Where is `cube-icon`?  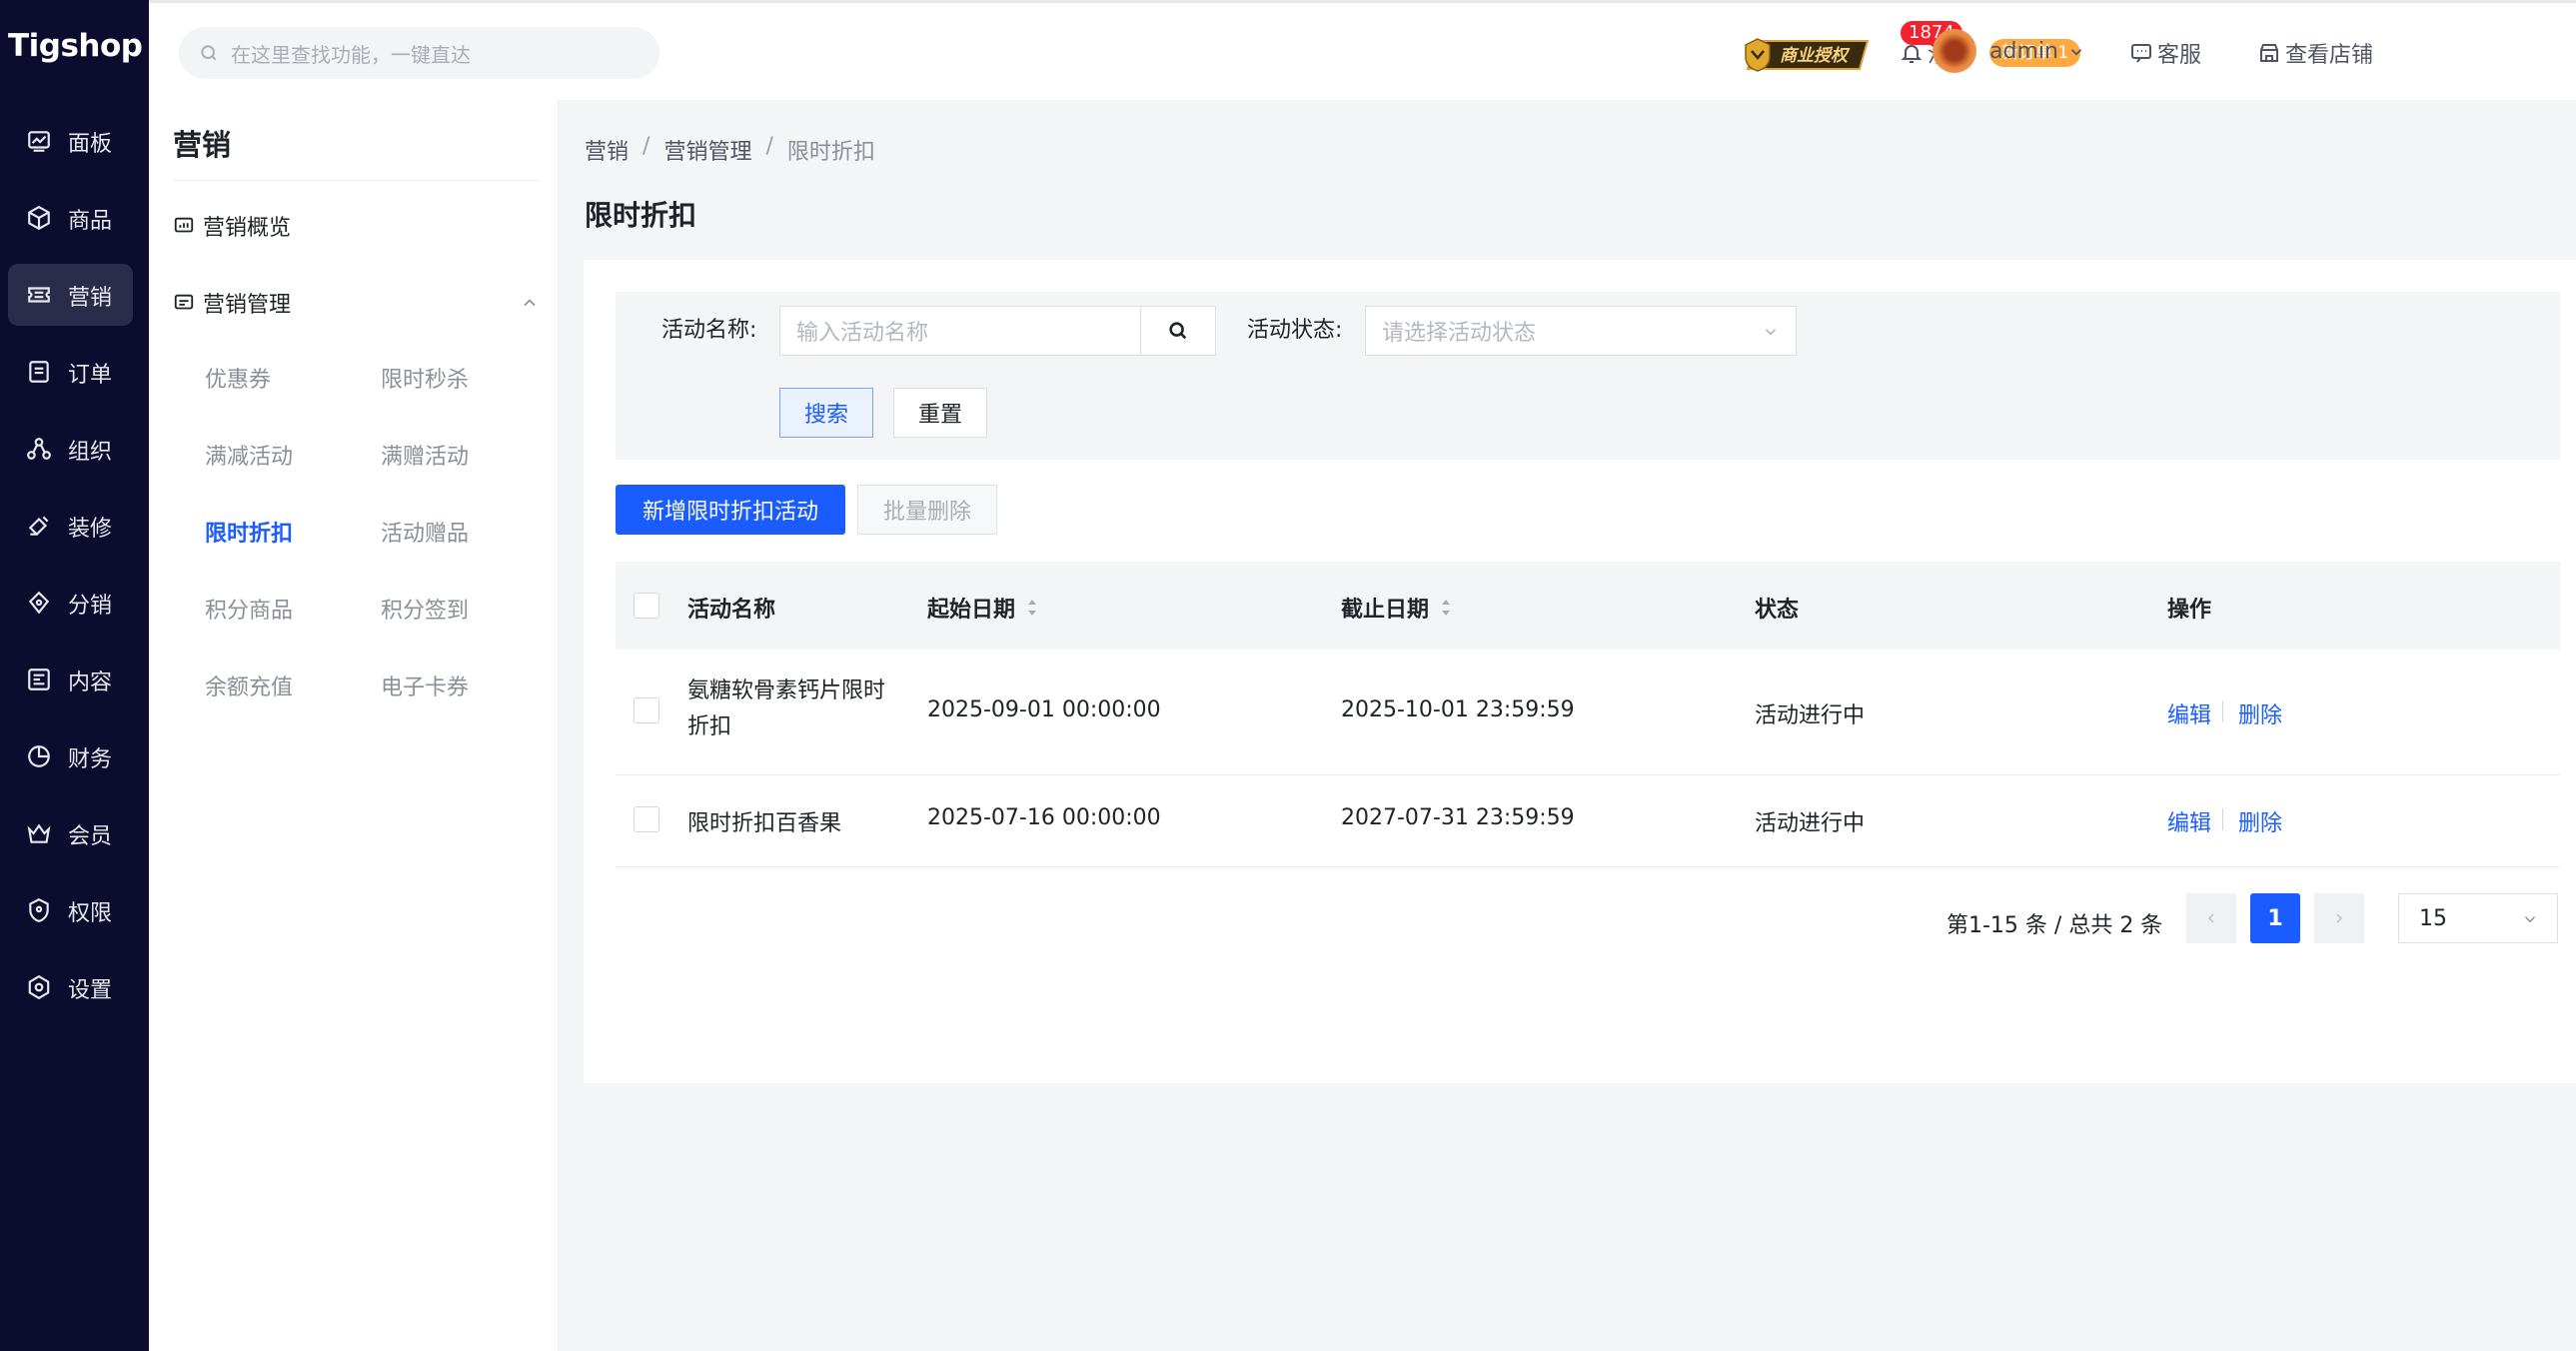
cube-icon is located at coordinates (39, 218).